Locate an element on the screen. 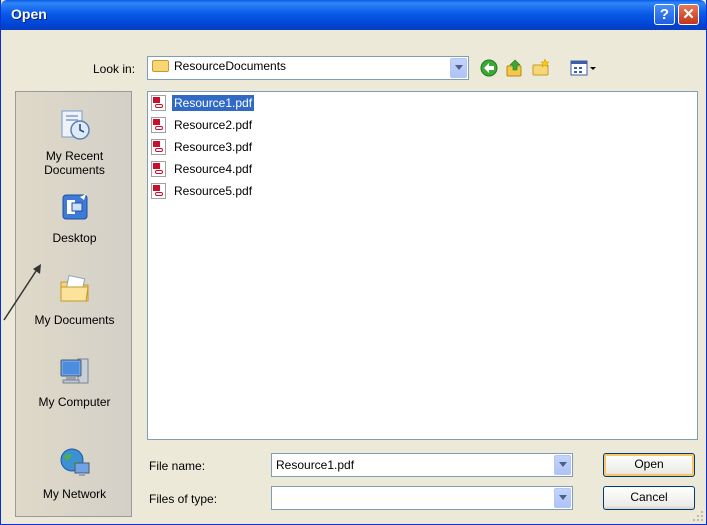 The width and height of the screenshot is (707, 525). place-my-computer: My Computer is located at coordinates (74, 381).